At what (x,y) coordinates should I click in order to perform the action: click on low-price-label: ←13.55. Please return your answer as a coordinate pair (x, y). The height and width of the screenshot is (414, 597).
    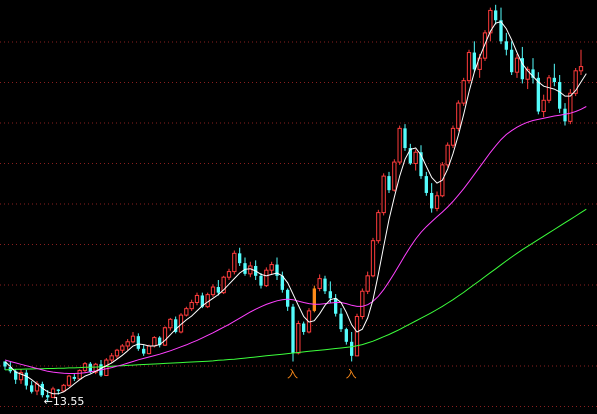
    Looking at the image, I should click on (64, 401).